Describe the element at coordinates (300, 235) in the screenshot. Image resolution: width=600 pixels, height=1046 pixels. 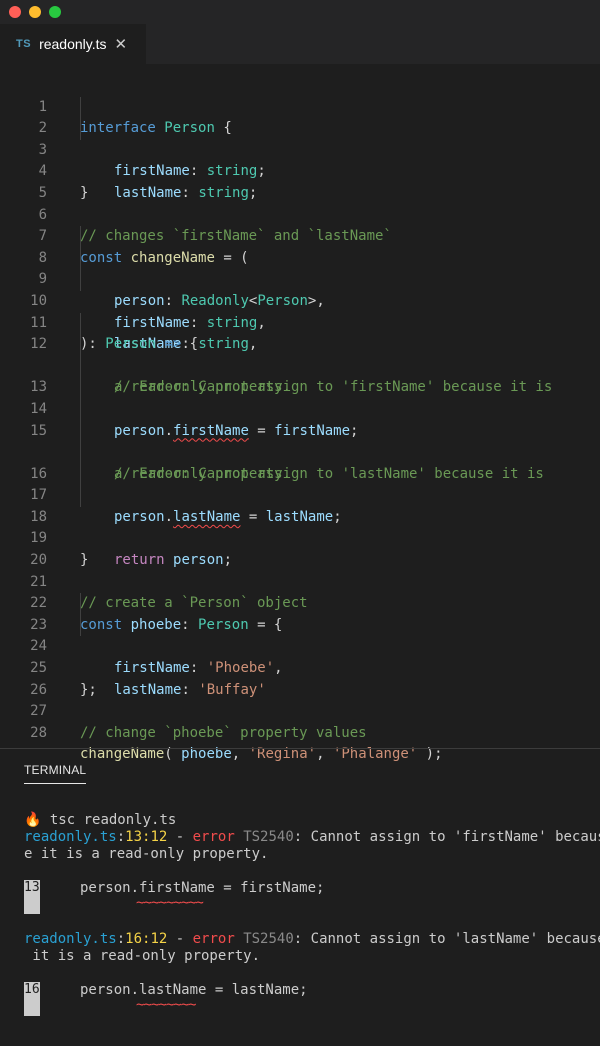
I see `code-line: 7 const changeName = (` at that location.